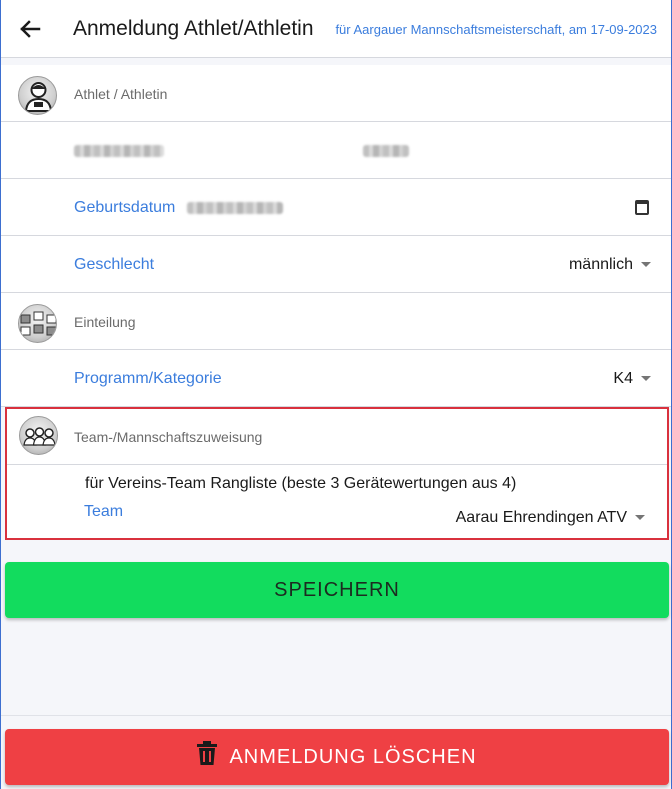  I want to click on trash-icon, so click(207, 755).